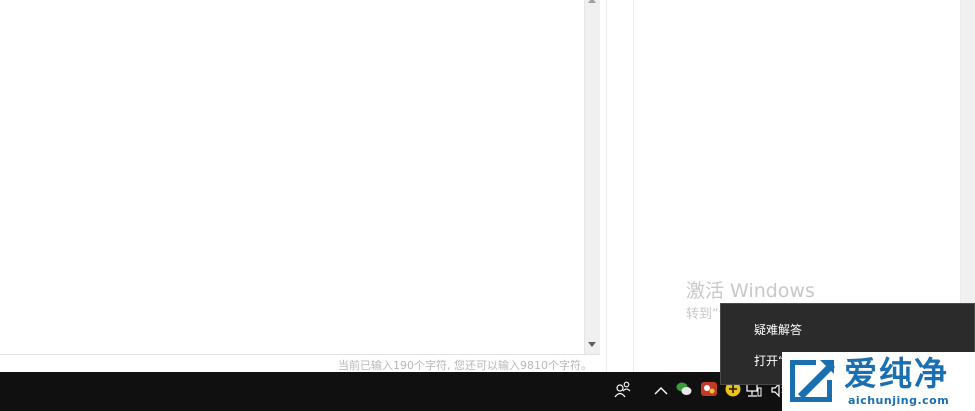  Describe the element at coordinates (623, 389) in the screenshot. I see `people-icon` at that location.